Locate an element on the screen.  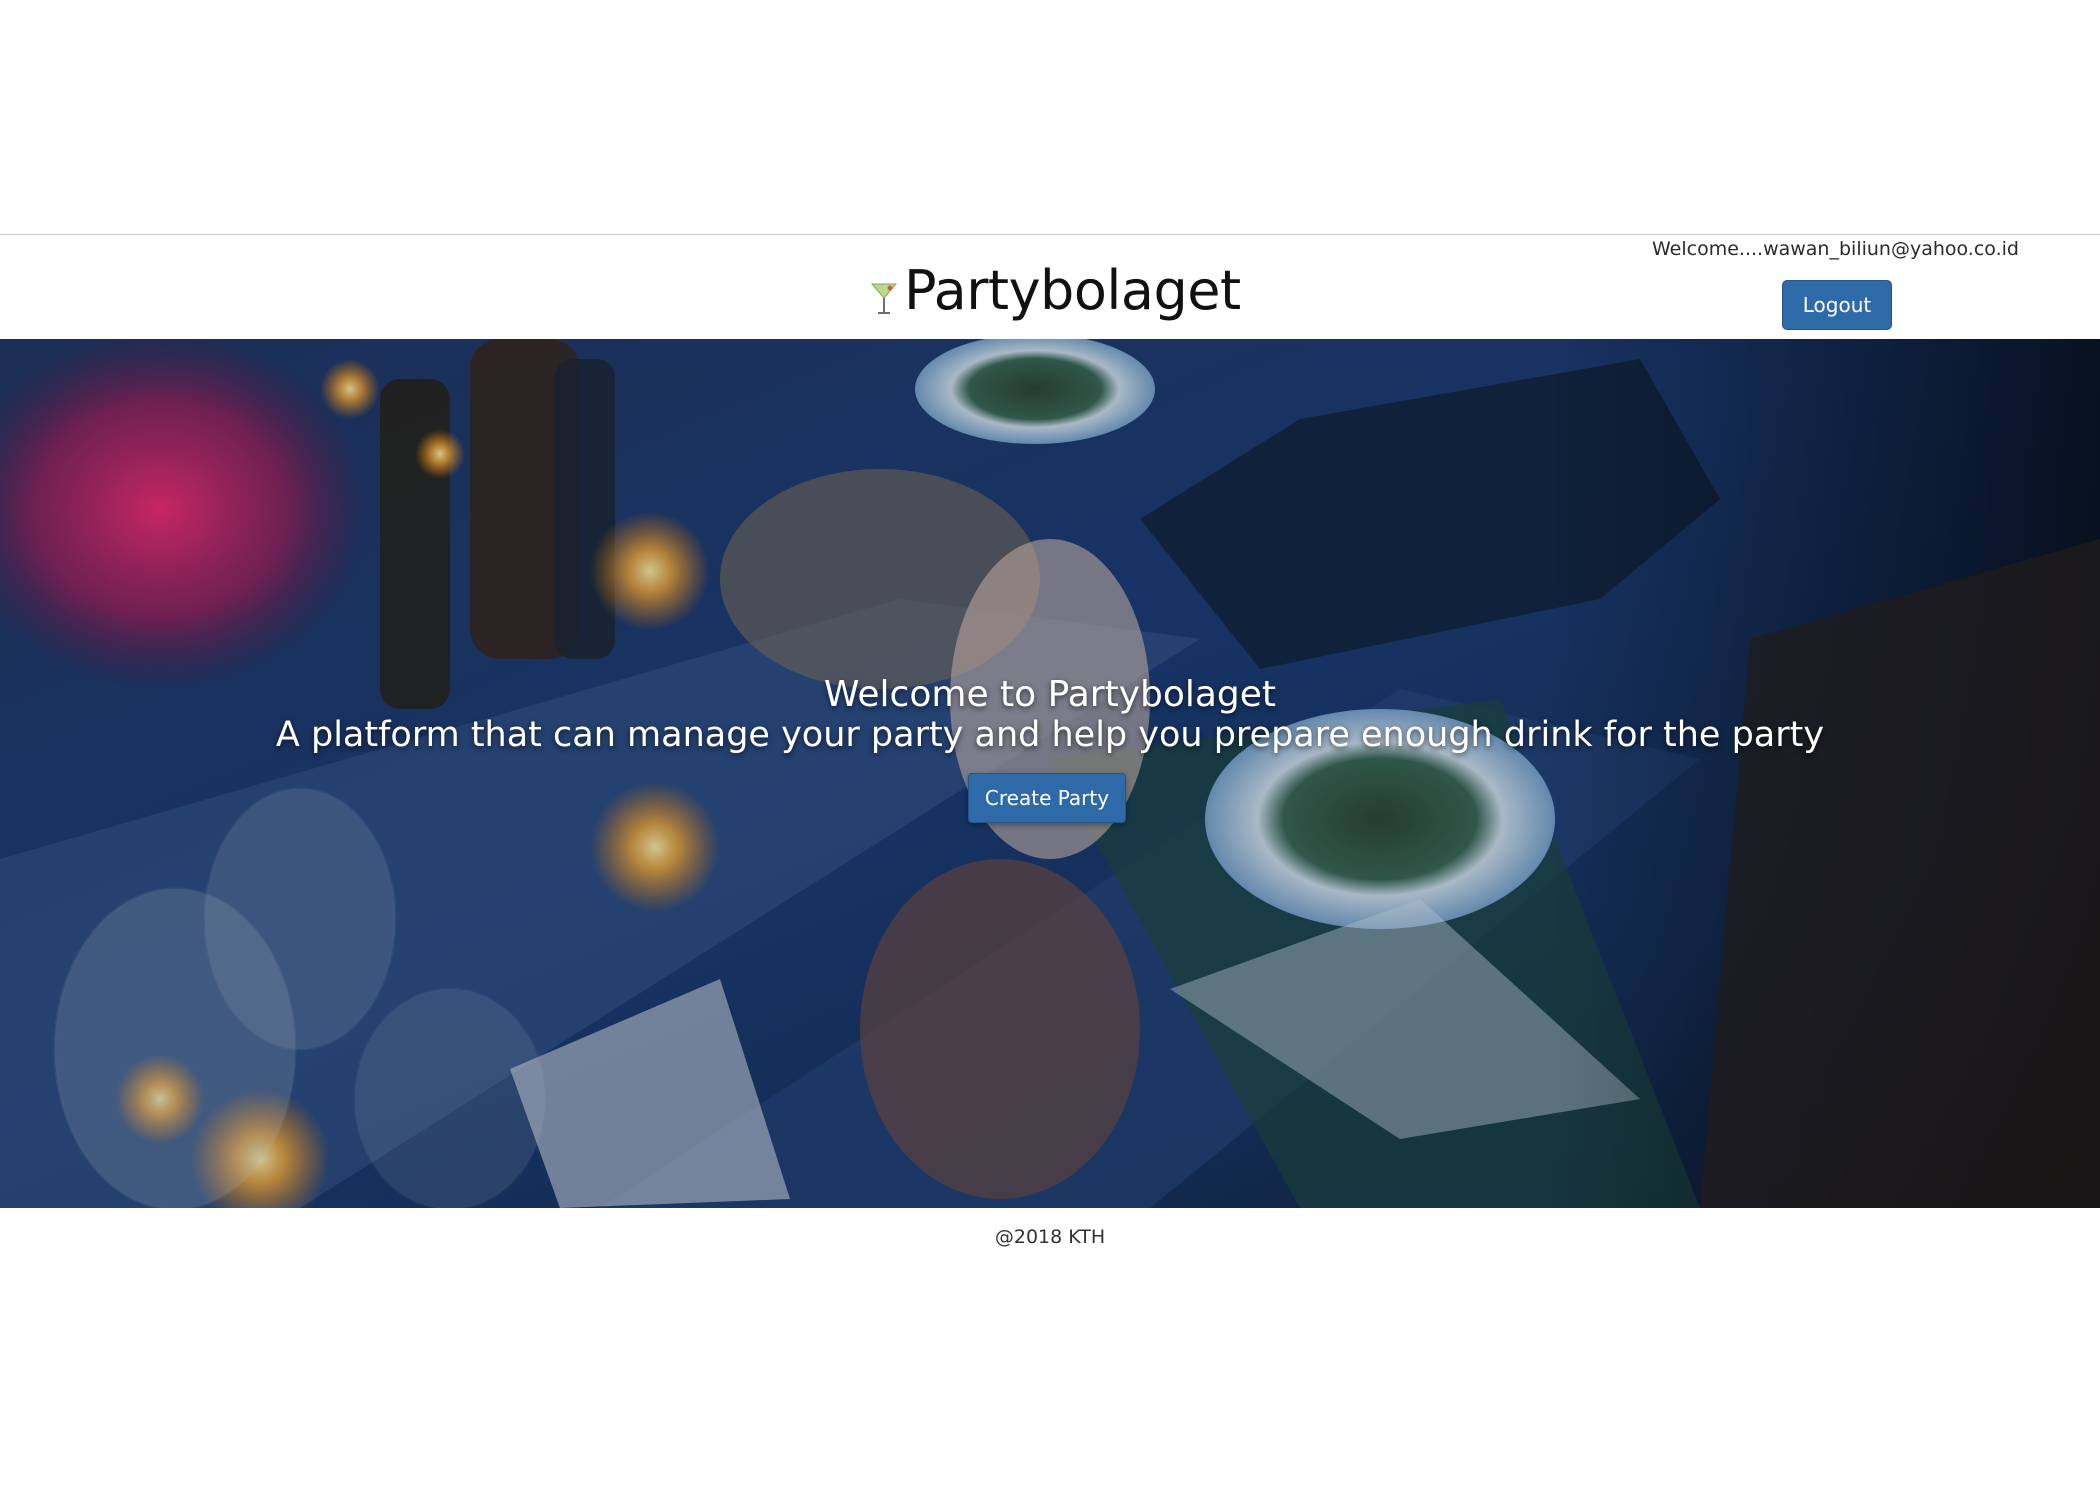
brand: Partybolaget is located at coordinates (1055, 291).